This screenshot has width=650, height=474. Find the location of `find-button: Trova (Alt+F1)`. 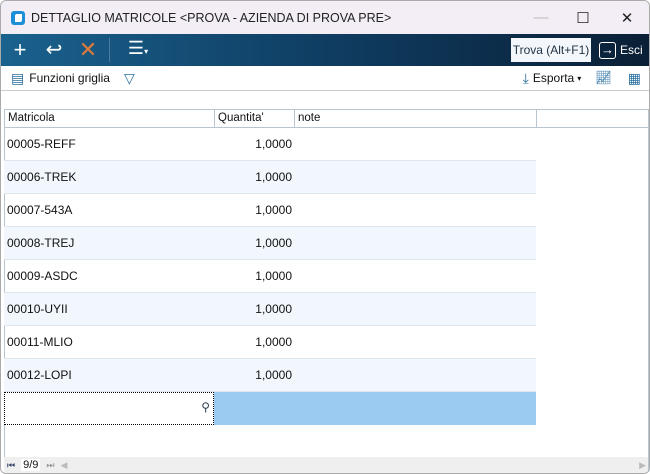

find-button: Trova (Alt+F1) is located at coordinates (551, 50).